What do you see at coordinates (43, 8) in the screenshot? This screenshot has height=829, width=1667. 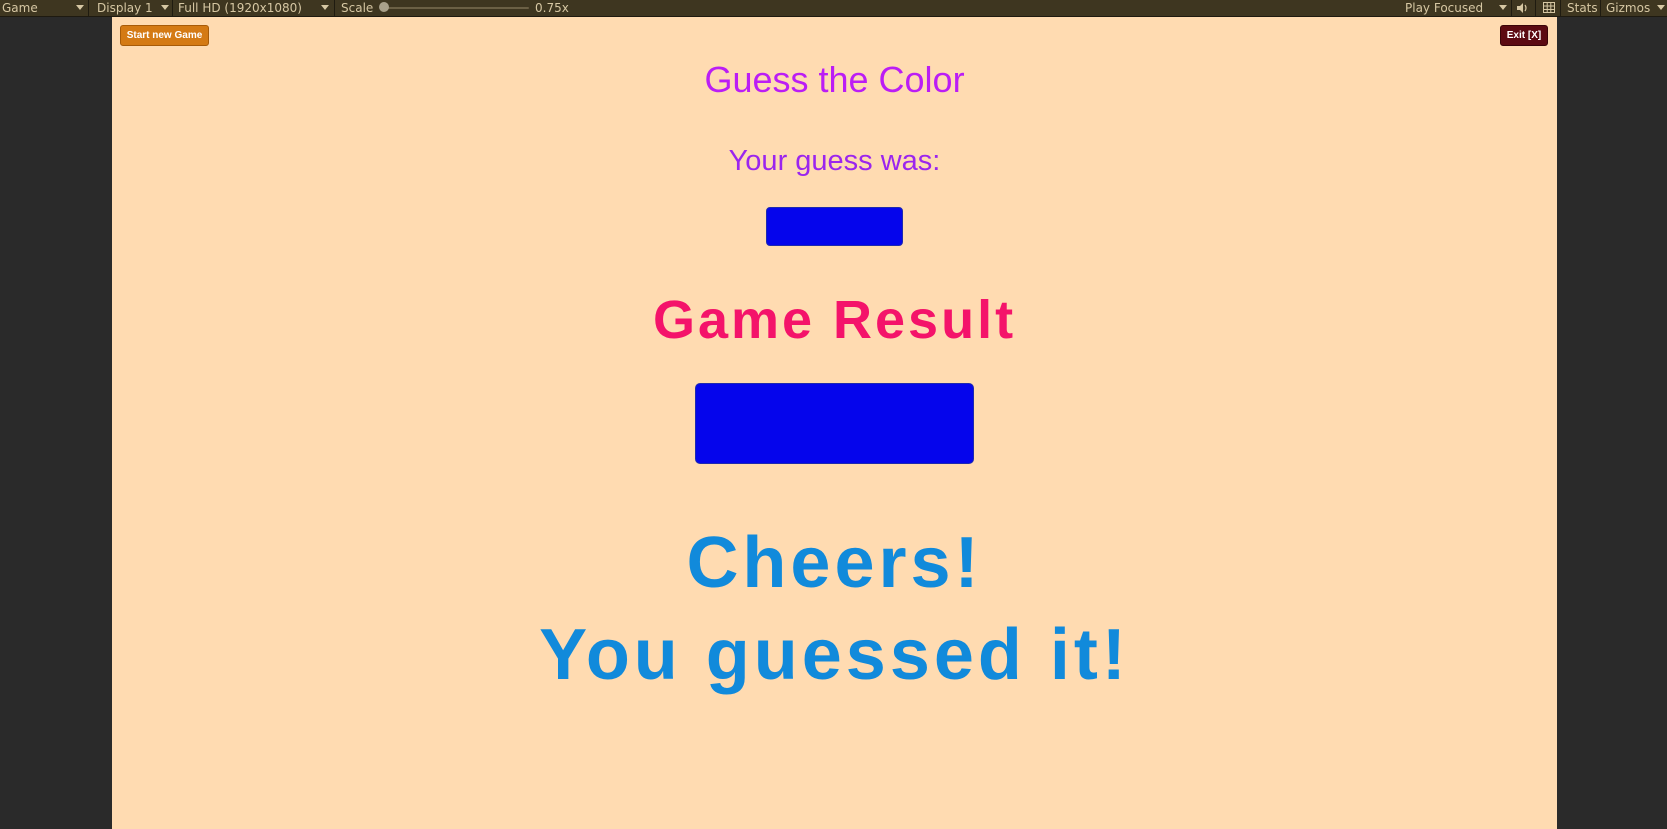 I see `view-dropdown: Game` at bounding box center [43, 8].